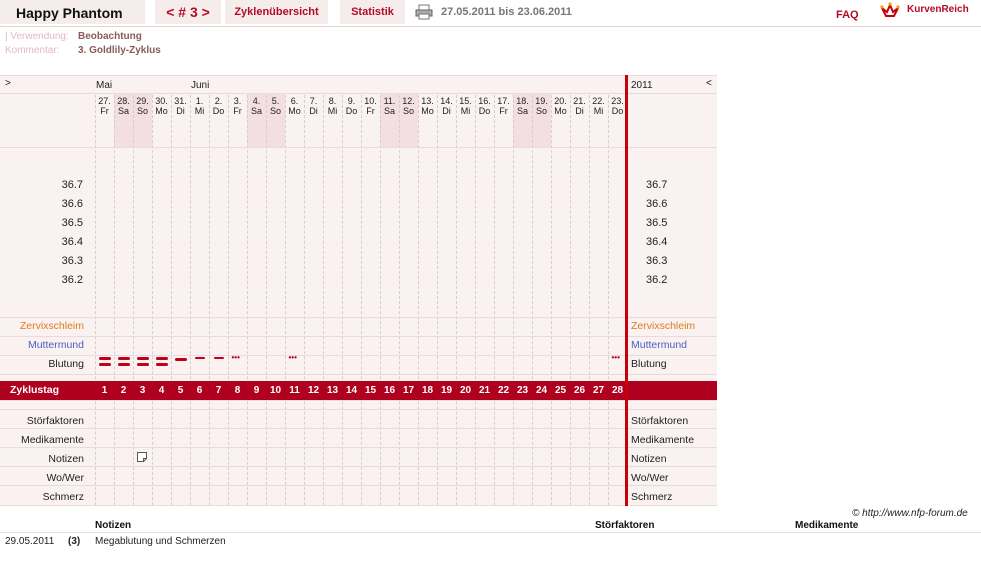 Image resolution: width=981 pixels, height=565 pixels. Describe the element at coordinates (66, 364) in the screenshot. I see `row-label-bleeding: Blutung` at that location.